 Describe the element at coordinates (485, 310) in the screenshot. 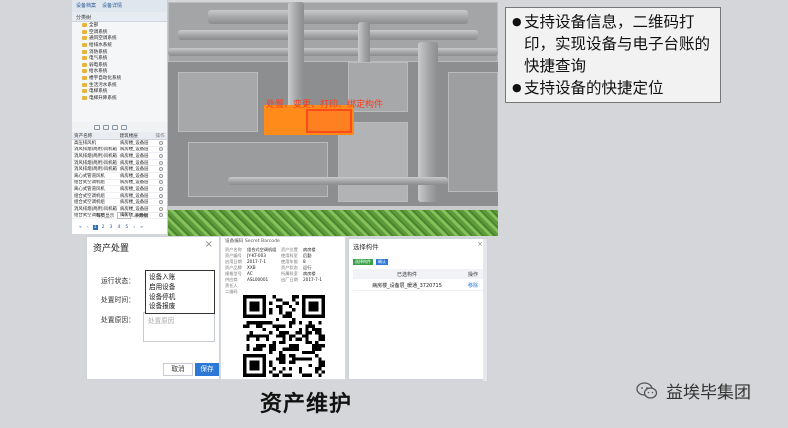

I see `scrollbar` at that location.